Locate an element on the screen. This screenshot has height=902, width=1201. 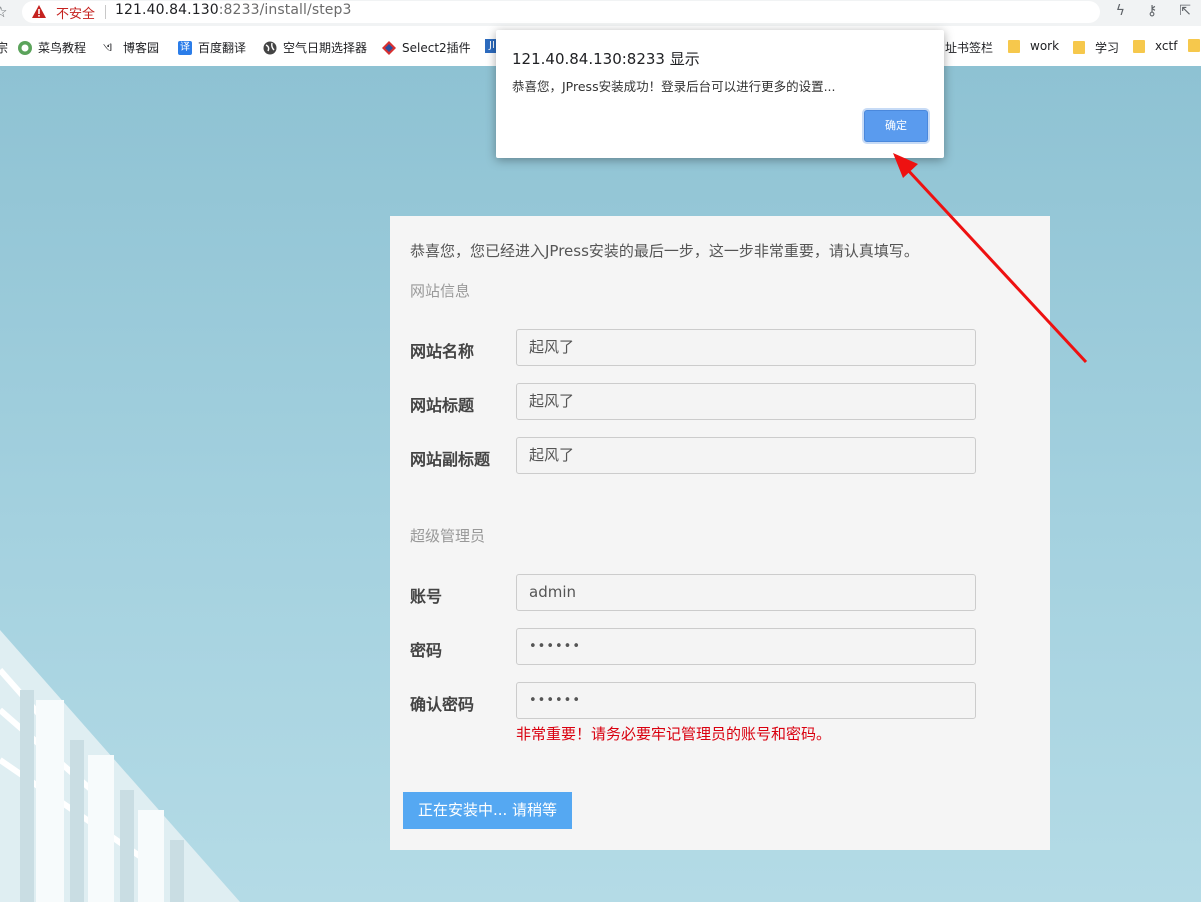
bookmark-label: 学习 is located at coordinates (1107, 48).